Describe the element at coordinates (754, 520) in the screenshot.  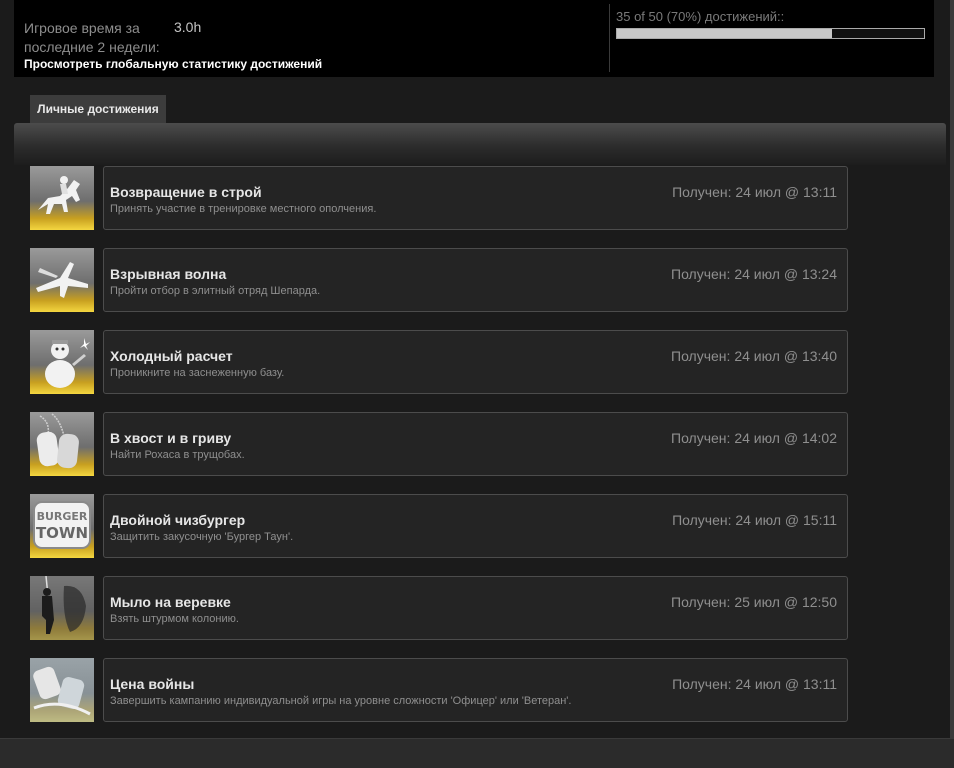
I see `achievement-unlock-date: Получен: 24 июл @ 15:11` at that location.